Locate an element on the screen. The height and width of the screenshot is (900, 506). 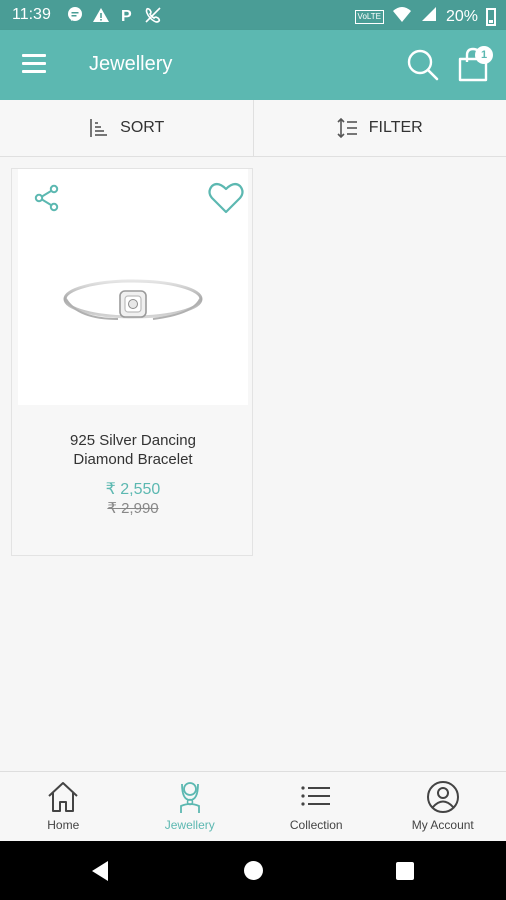
battery-percent: 20% is located at coordinates (461, 16).